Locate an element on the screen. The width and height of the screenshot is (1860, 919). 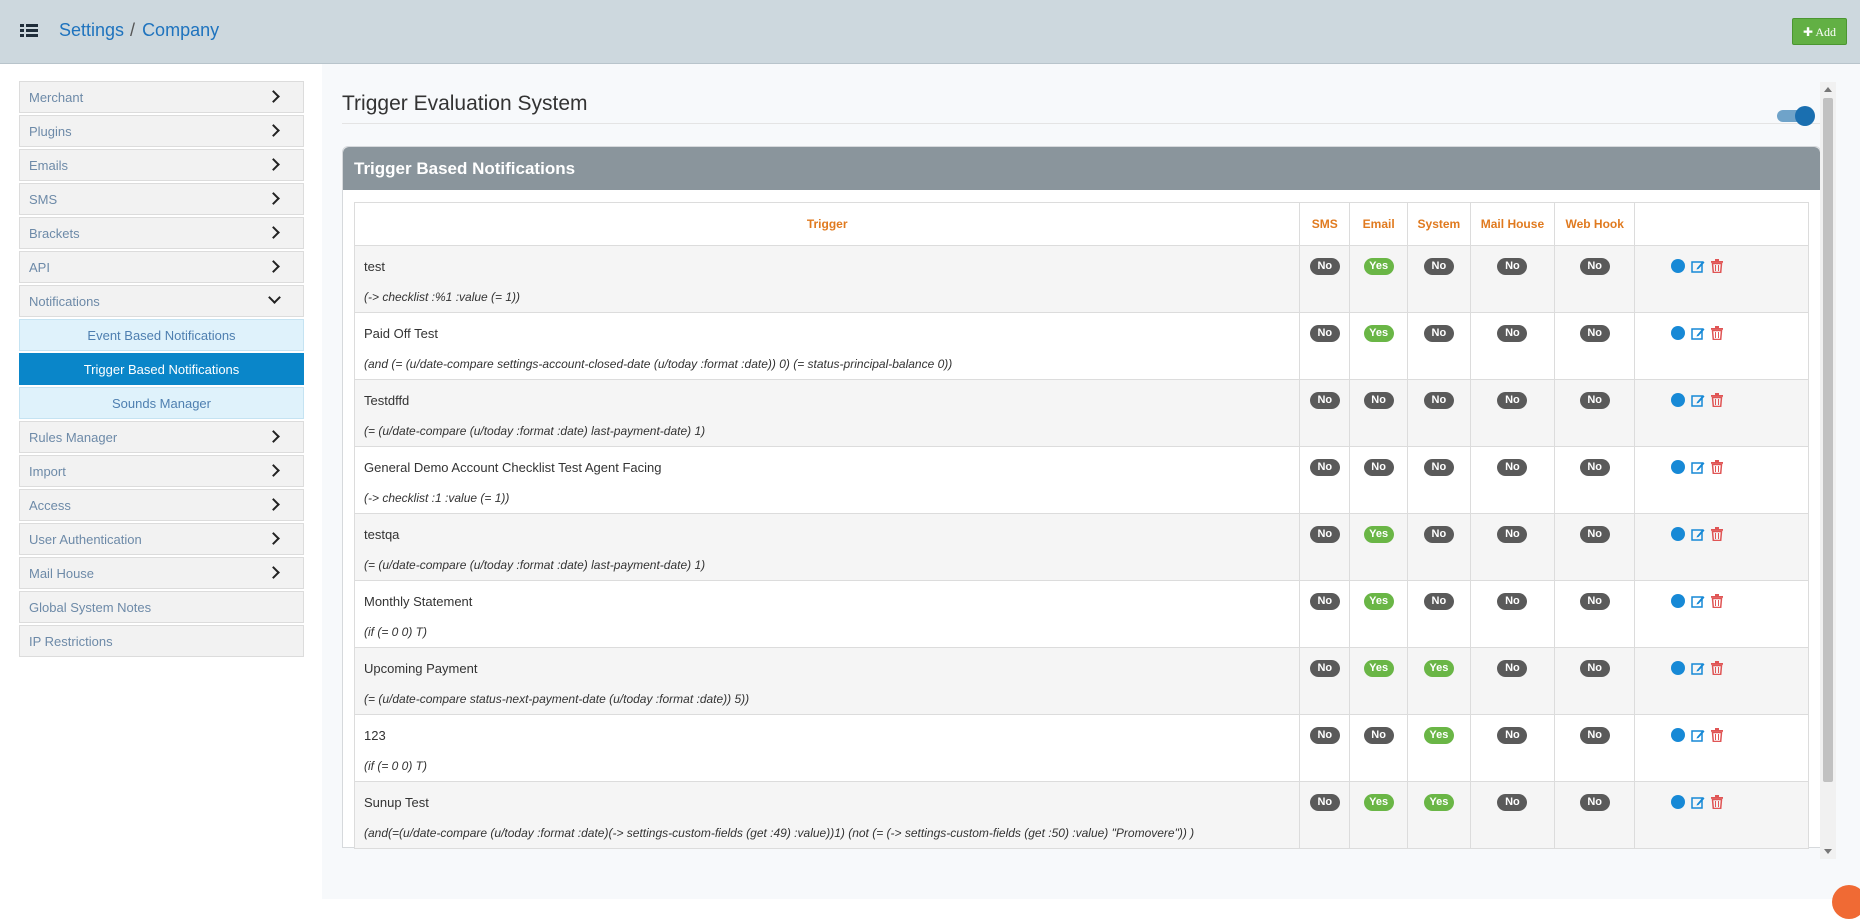
sidebar-item-mail-house: Mail House is located at coordinates (161, 573).